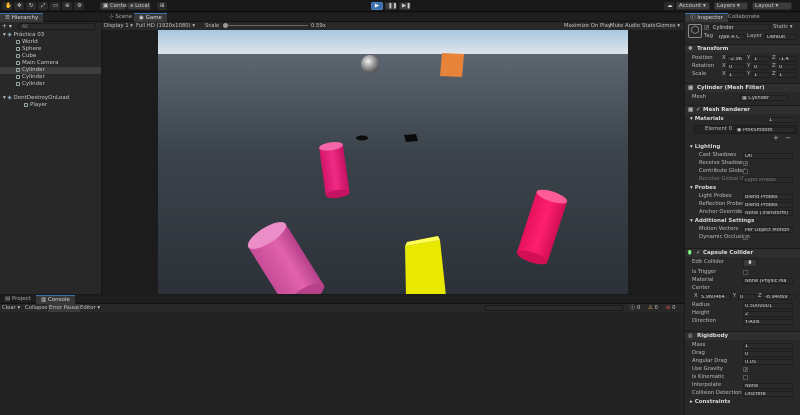  I want to click on active-checkbox: ✓, so click(706, 28).